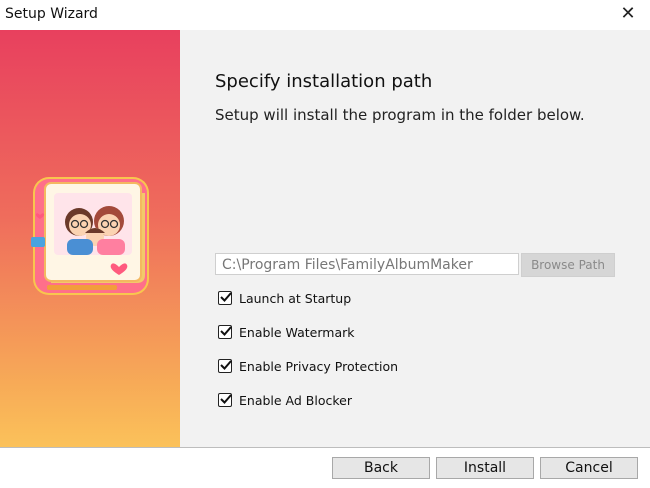 This screenshot has width=650, height=488. What do you see at coordinates (324, 81) in the screenshot?
I see `page-title: Specify installation path` at bounding box center [324, 81].